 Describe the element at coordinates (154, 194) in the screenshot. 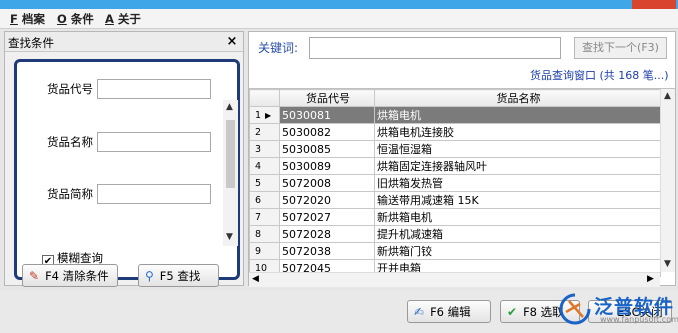

I see `short-name-input` at that location.